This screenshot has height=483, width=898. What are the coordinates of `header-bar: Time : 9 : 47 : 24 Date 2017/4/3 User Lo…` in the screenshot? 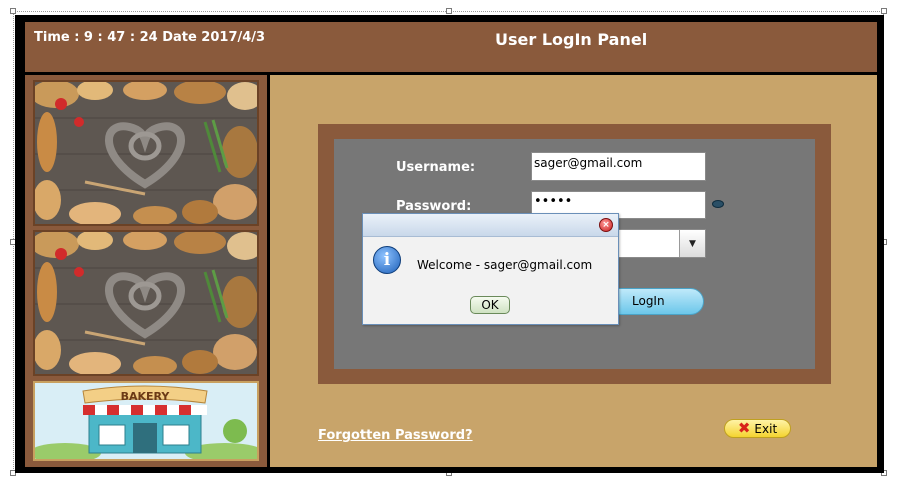 It's located at (451, 47).